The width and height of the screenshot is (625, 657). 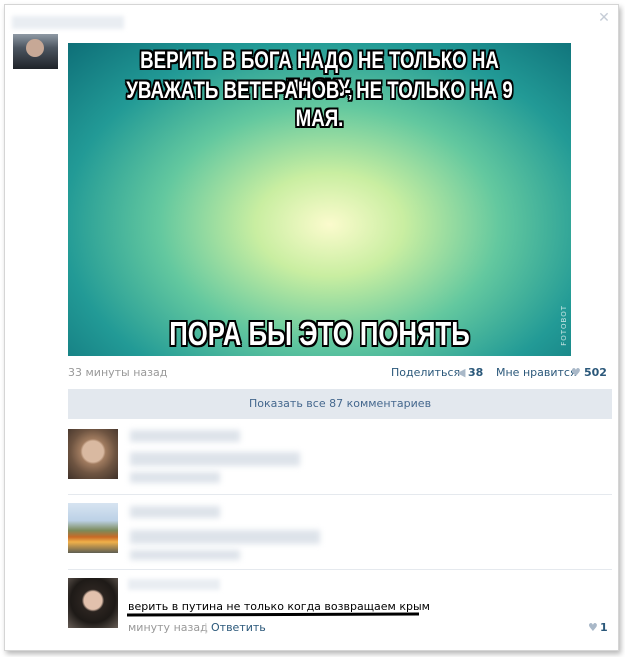 What do you see at coordinates (35, 51) in the screenshot?
I see `author-avatar` at bounding box center [35, 51].